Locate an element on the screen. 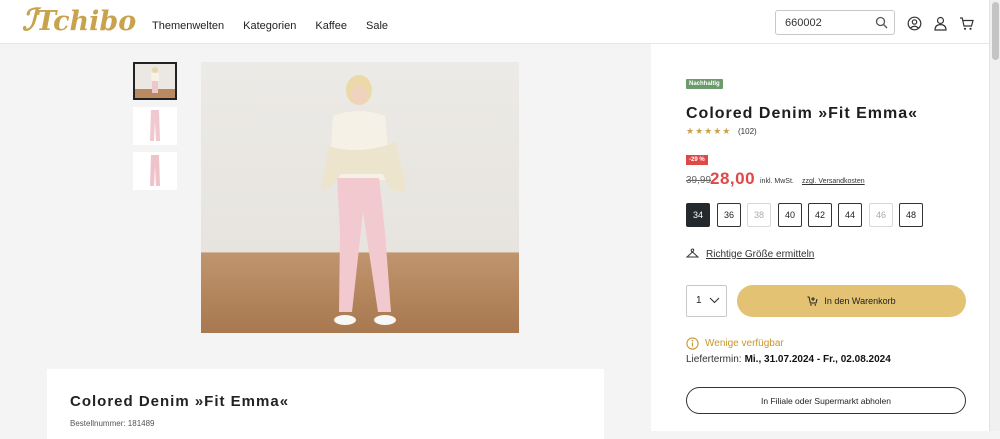  add-to-cart-button: In den Warenkorb is located at coordinates (851, 301).